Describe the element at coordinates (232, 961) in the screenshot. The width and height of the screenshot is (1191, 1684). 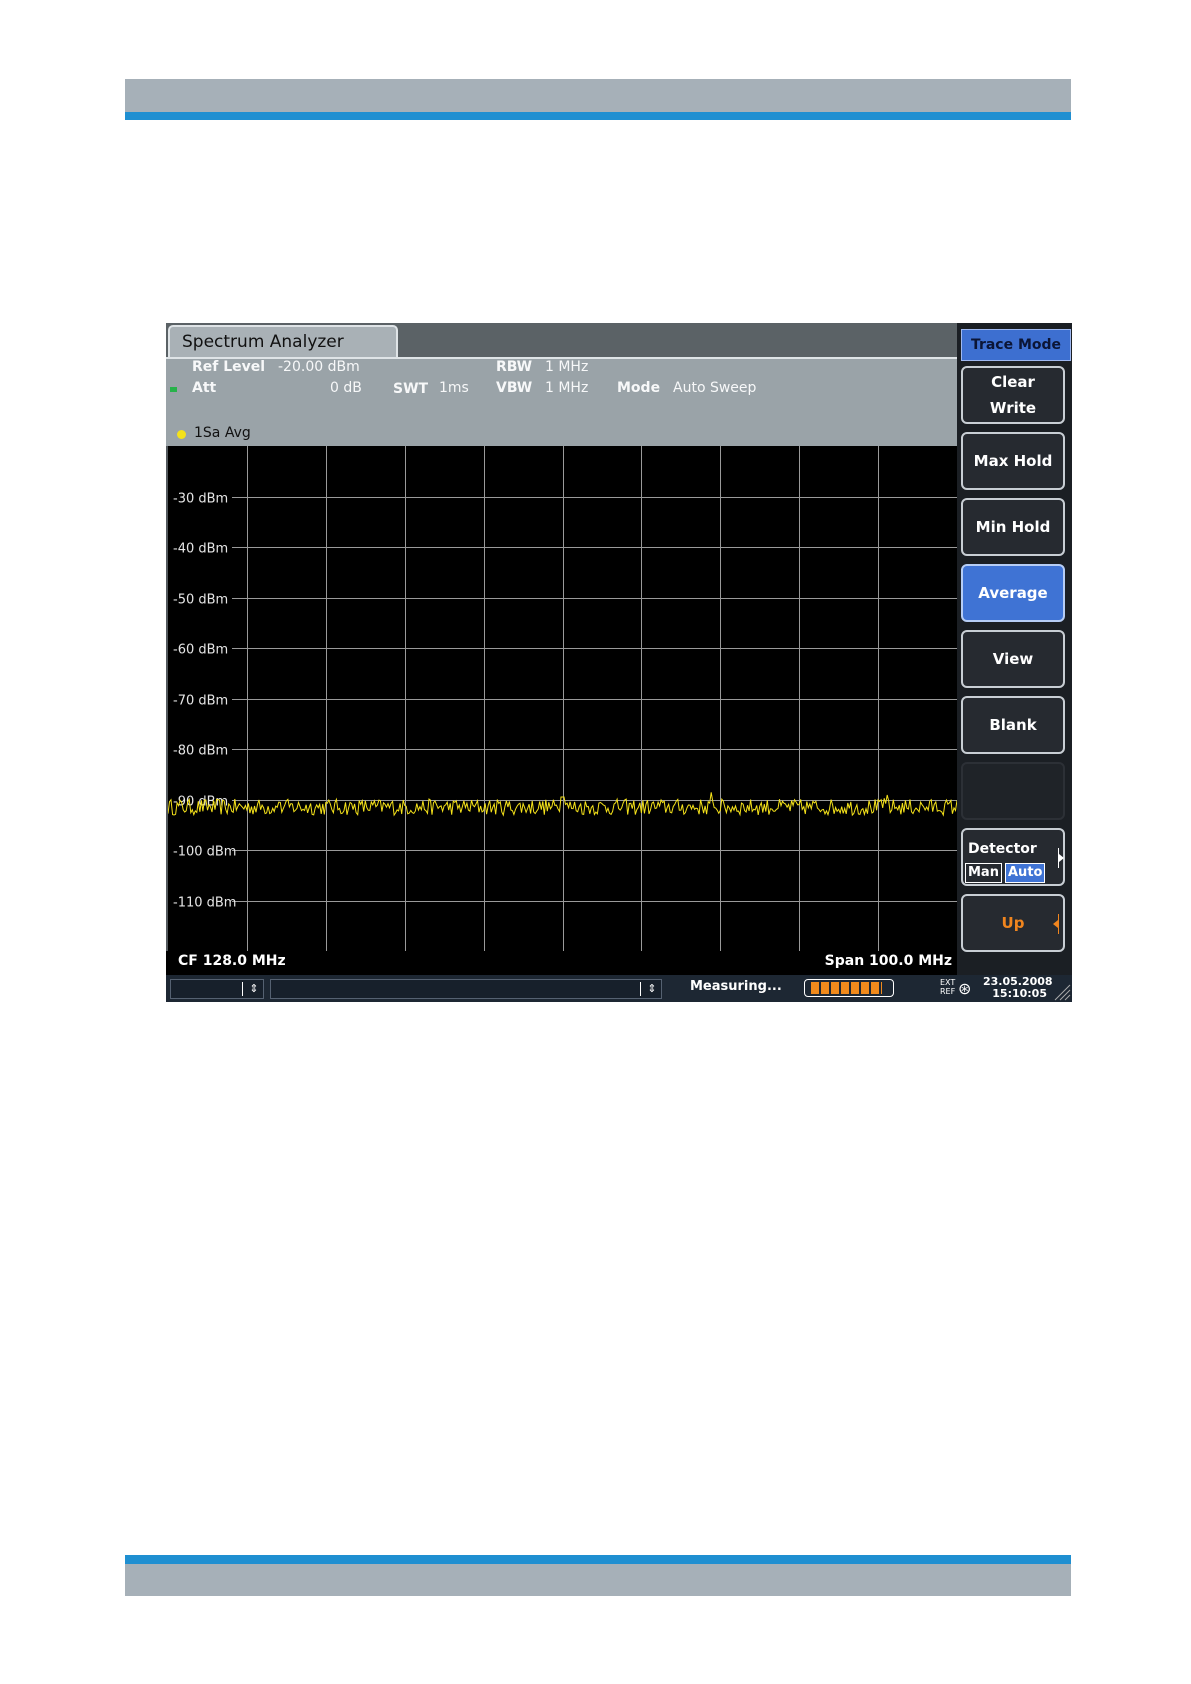
I see `center-frequency: CF 128.0 MHz` at that location.